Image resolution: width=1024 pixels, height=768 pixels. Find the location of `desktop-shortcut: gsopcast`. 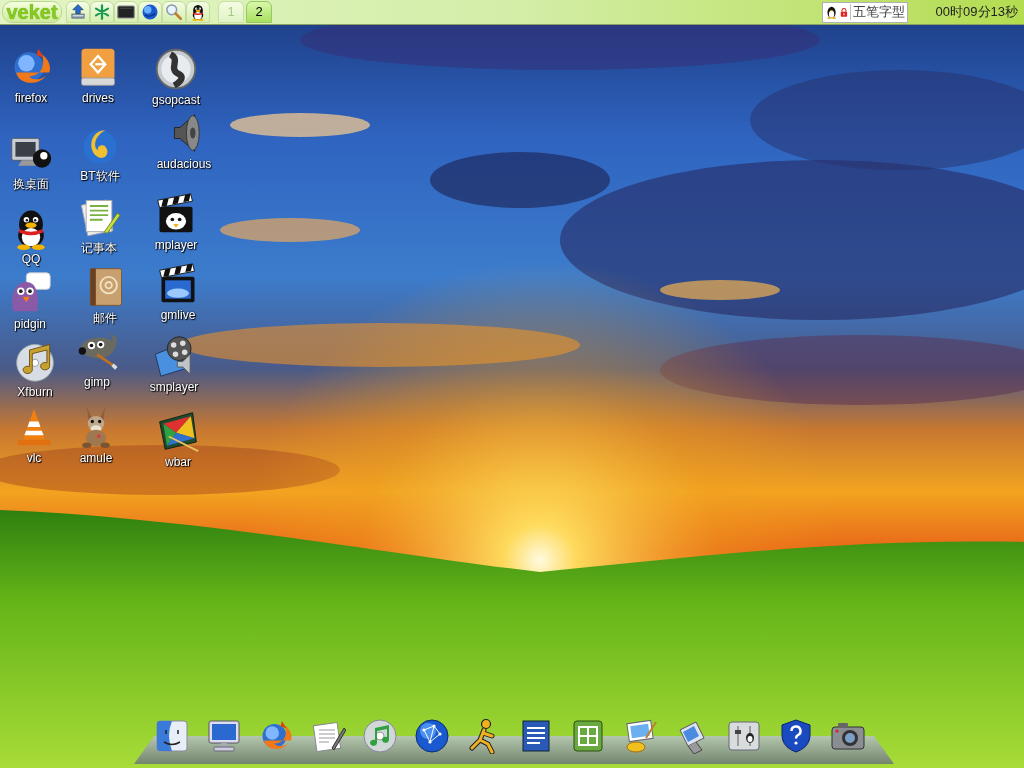

desktop-shortcut: gsopcast is located at coordinates (176, 77).